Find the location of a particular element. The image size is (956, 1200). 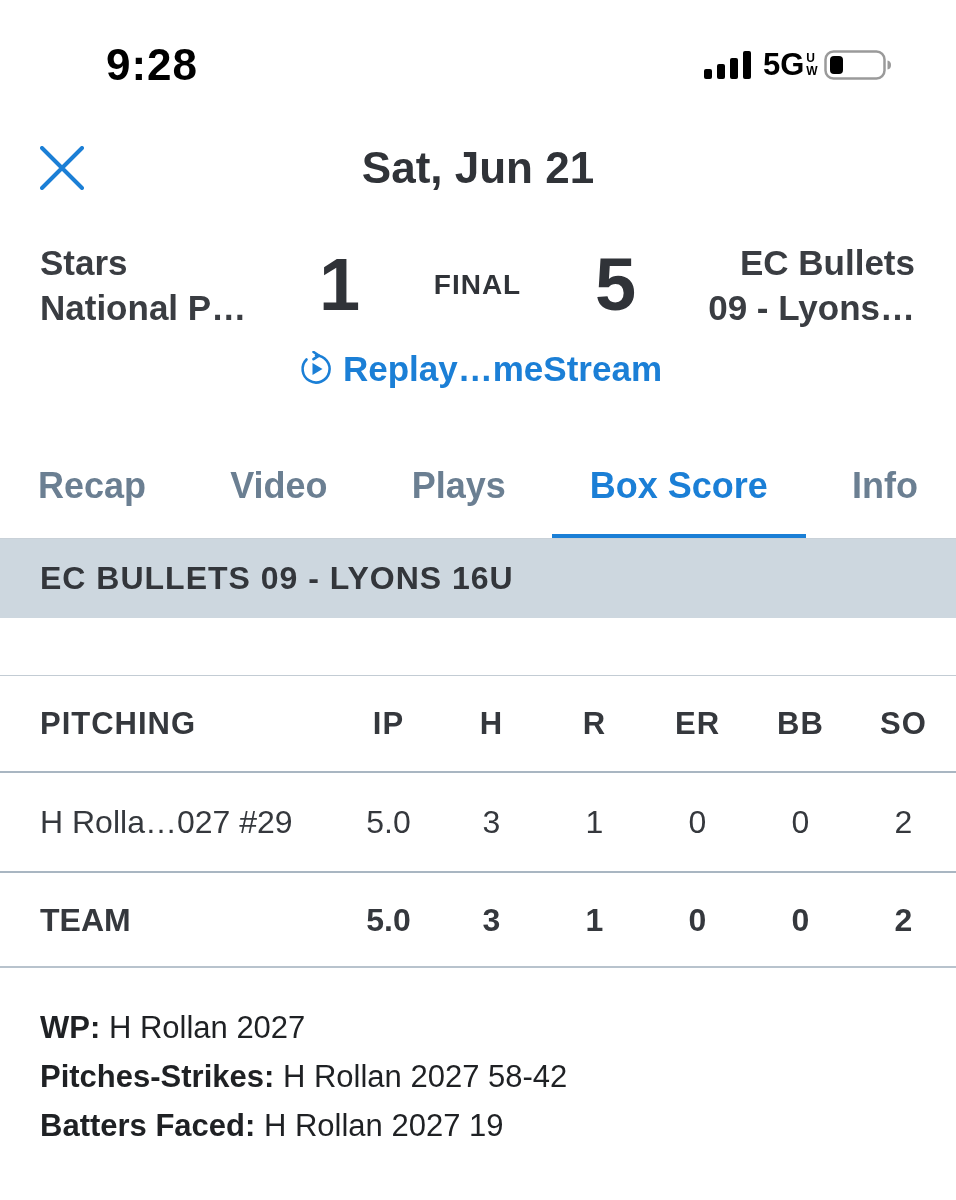

close-icon is located at coordinates (62, 168).